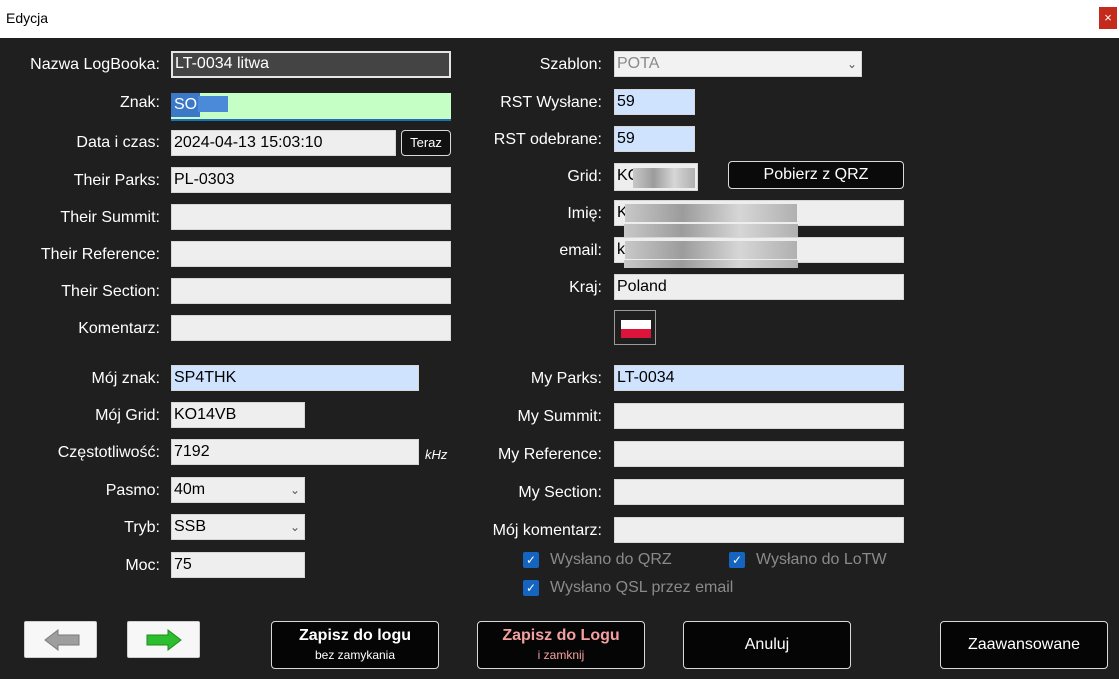 Image resolution: width=1119 pixels, height=679 pixels. Describe the element at coordinates (295, 378) in the screenshot. I see `my-call-field: SP4THK` at that location.